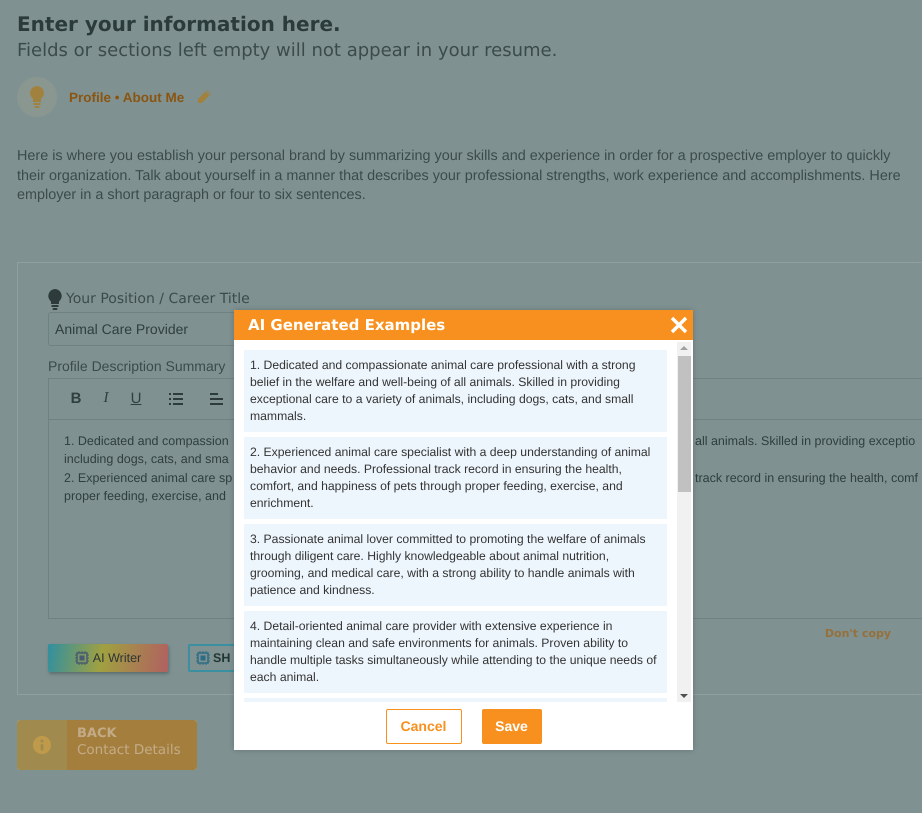 The image size is (922, 813). I want to click on page-subheading: Fields or sections left empty will not appear in your resume., so click(287, 50).